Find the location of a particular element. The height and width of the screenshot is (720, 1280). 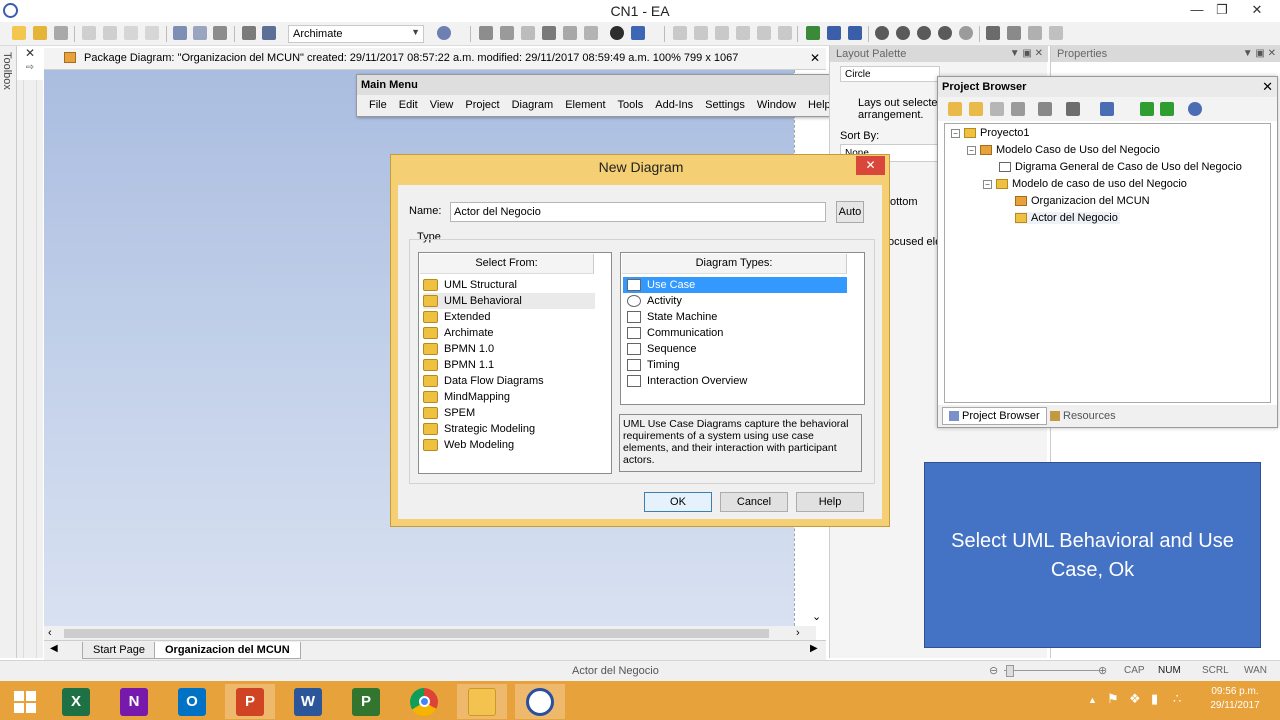

tree-node-proyecto1: − Proyecto1 is located at coordinates (990, 133).